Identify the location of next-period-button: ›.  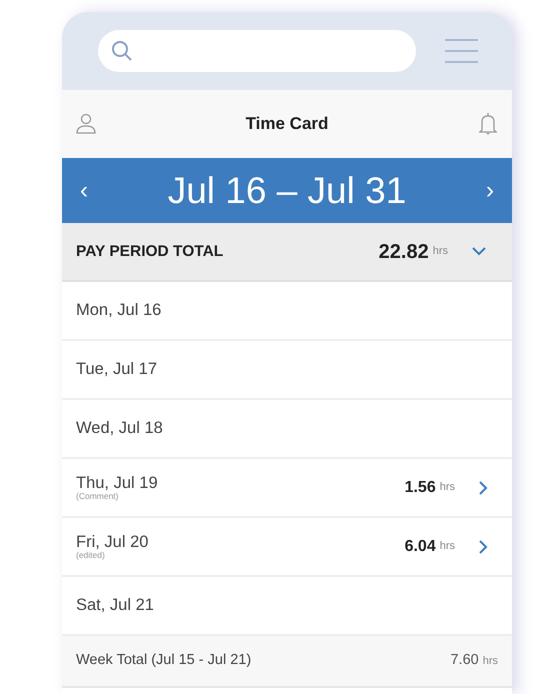
(490, 190).